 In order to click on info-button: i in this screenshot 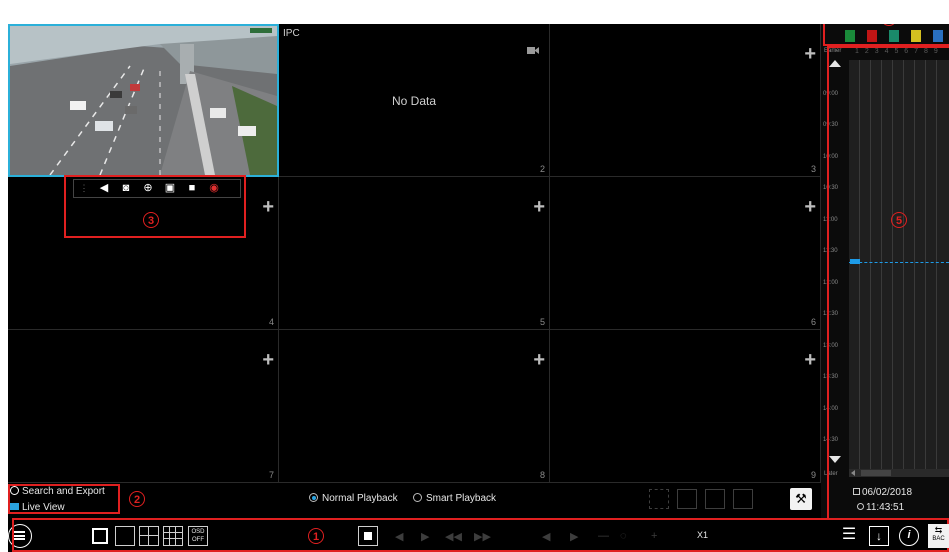, I will do `click(909, 536)`.